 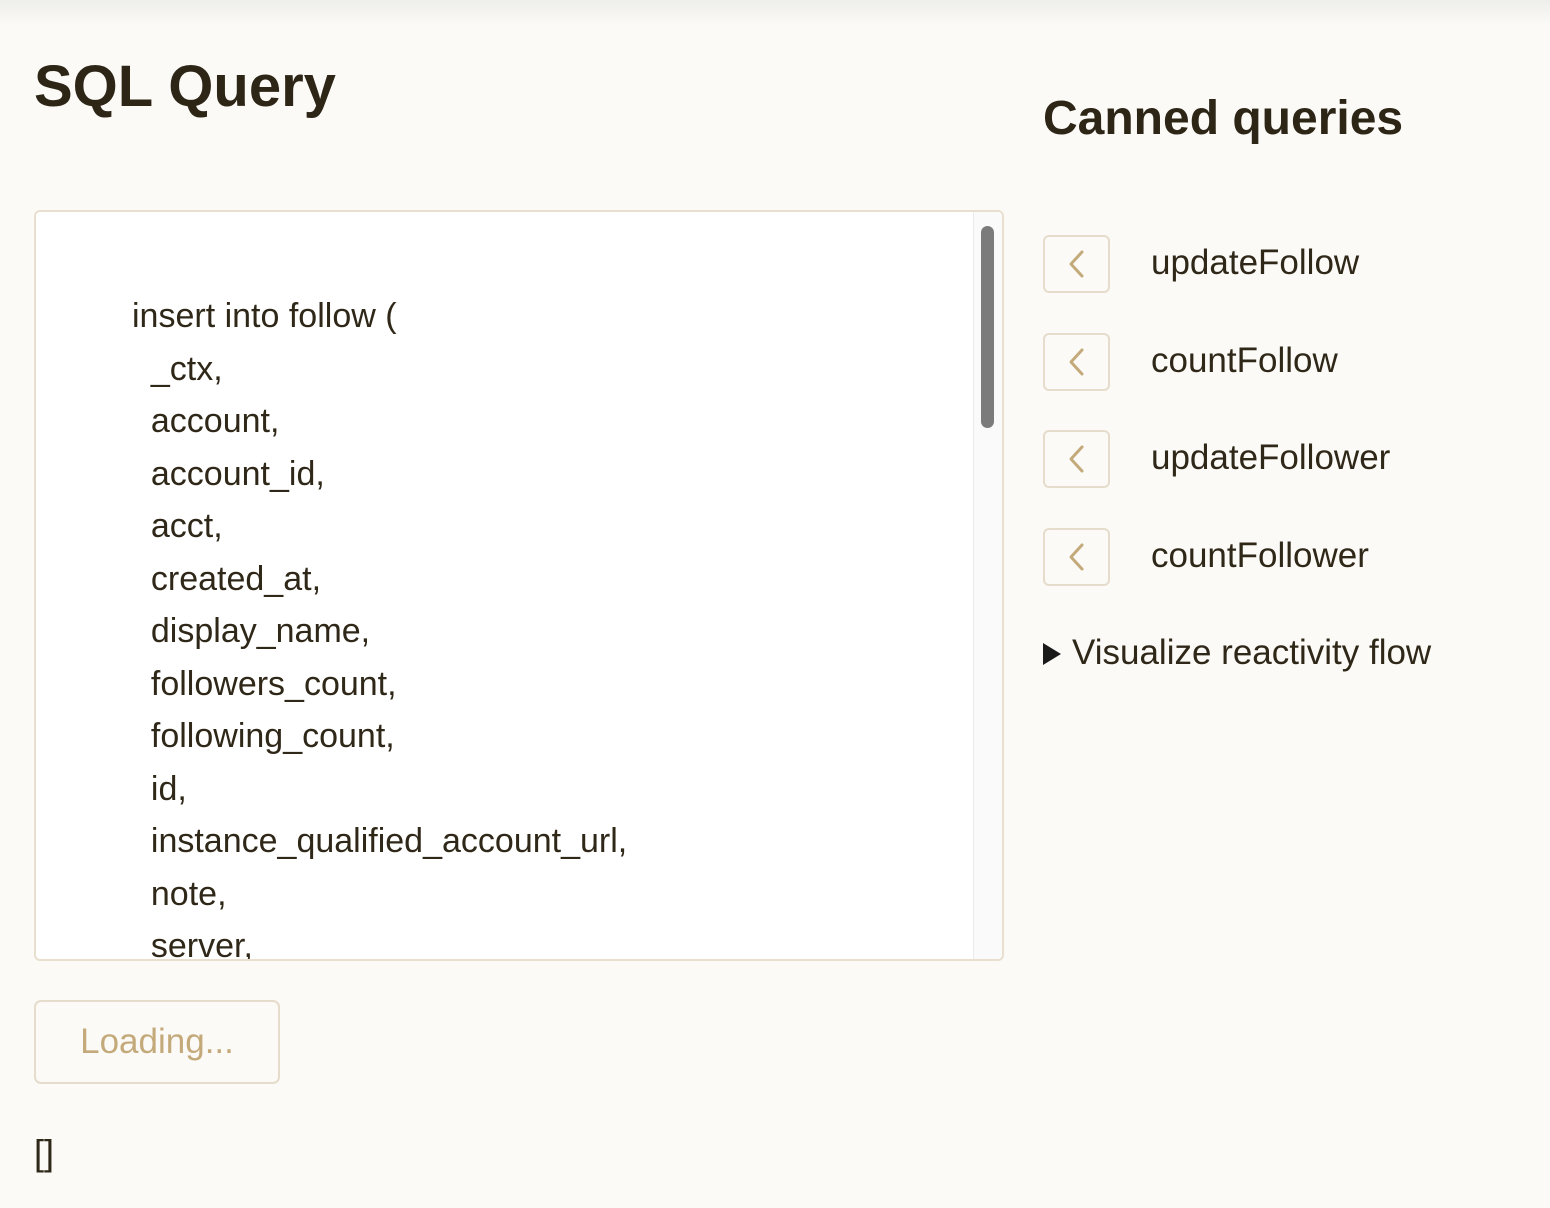 I want to click on visualize-reactivity-toggle: Visualize reactivity flow, so click(x=1237, y=653).